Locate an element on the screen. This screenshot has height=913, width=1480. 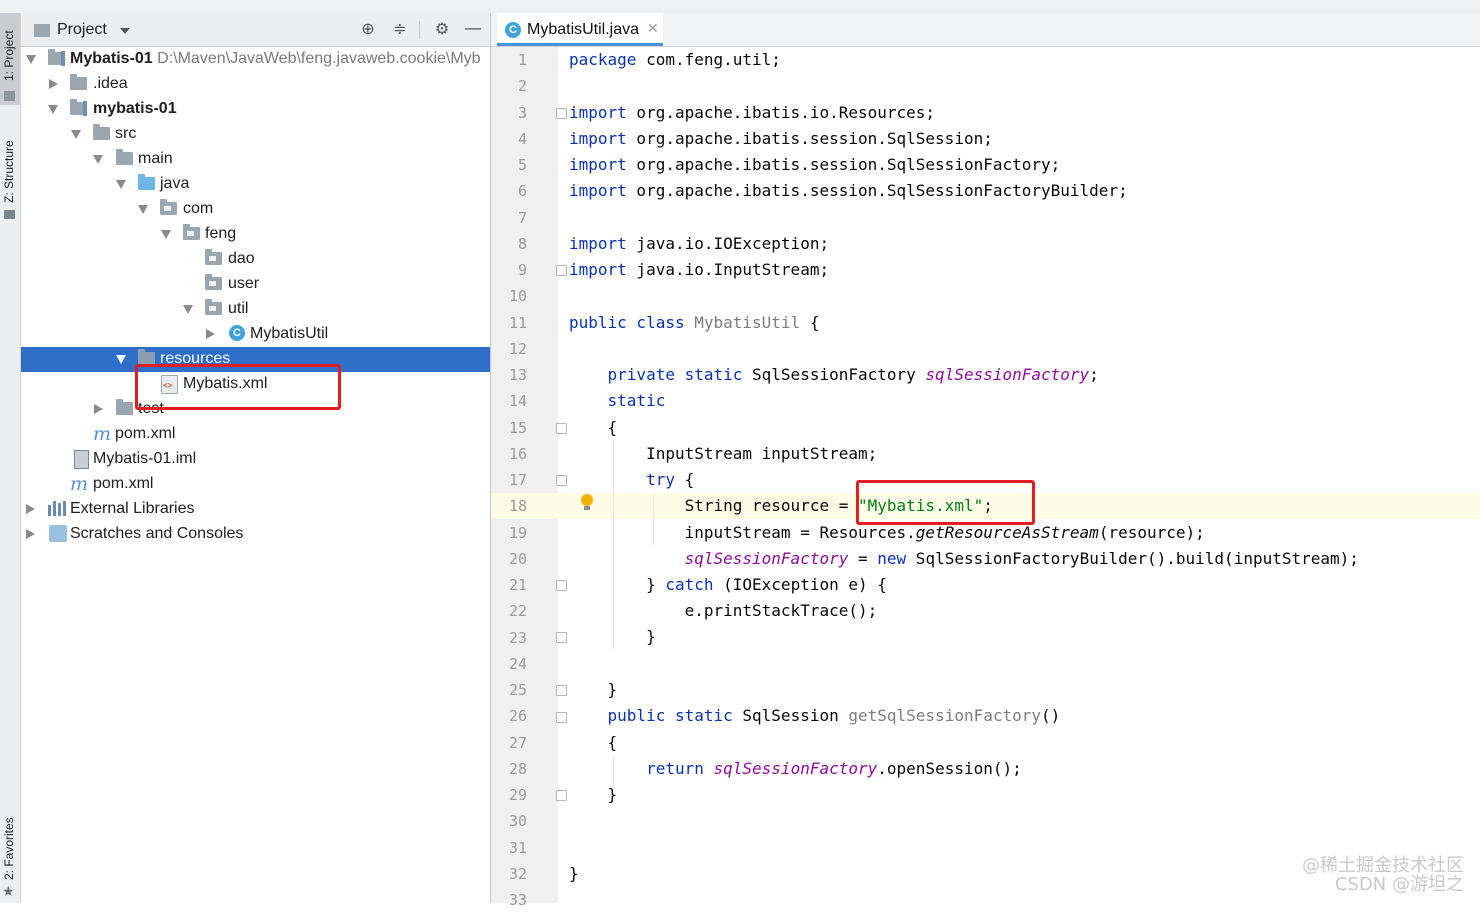
tree-item-feng: feng is located at coordinates (255, 234).